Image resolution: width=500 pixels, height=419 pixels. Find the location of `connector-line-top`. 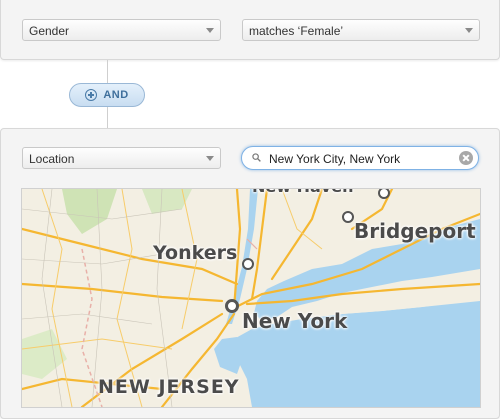

connector-line-top is located at coordinates (107, 71).